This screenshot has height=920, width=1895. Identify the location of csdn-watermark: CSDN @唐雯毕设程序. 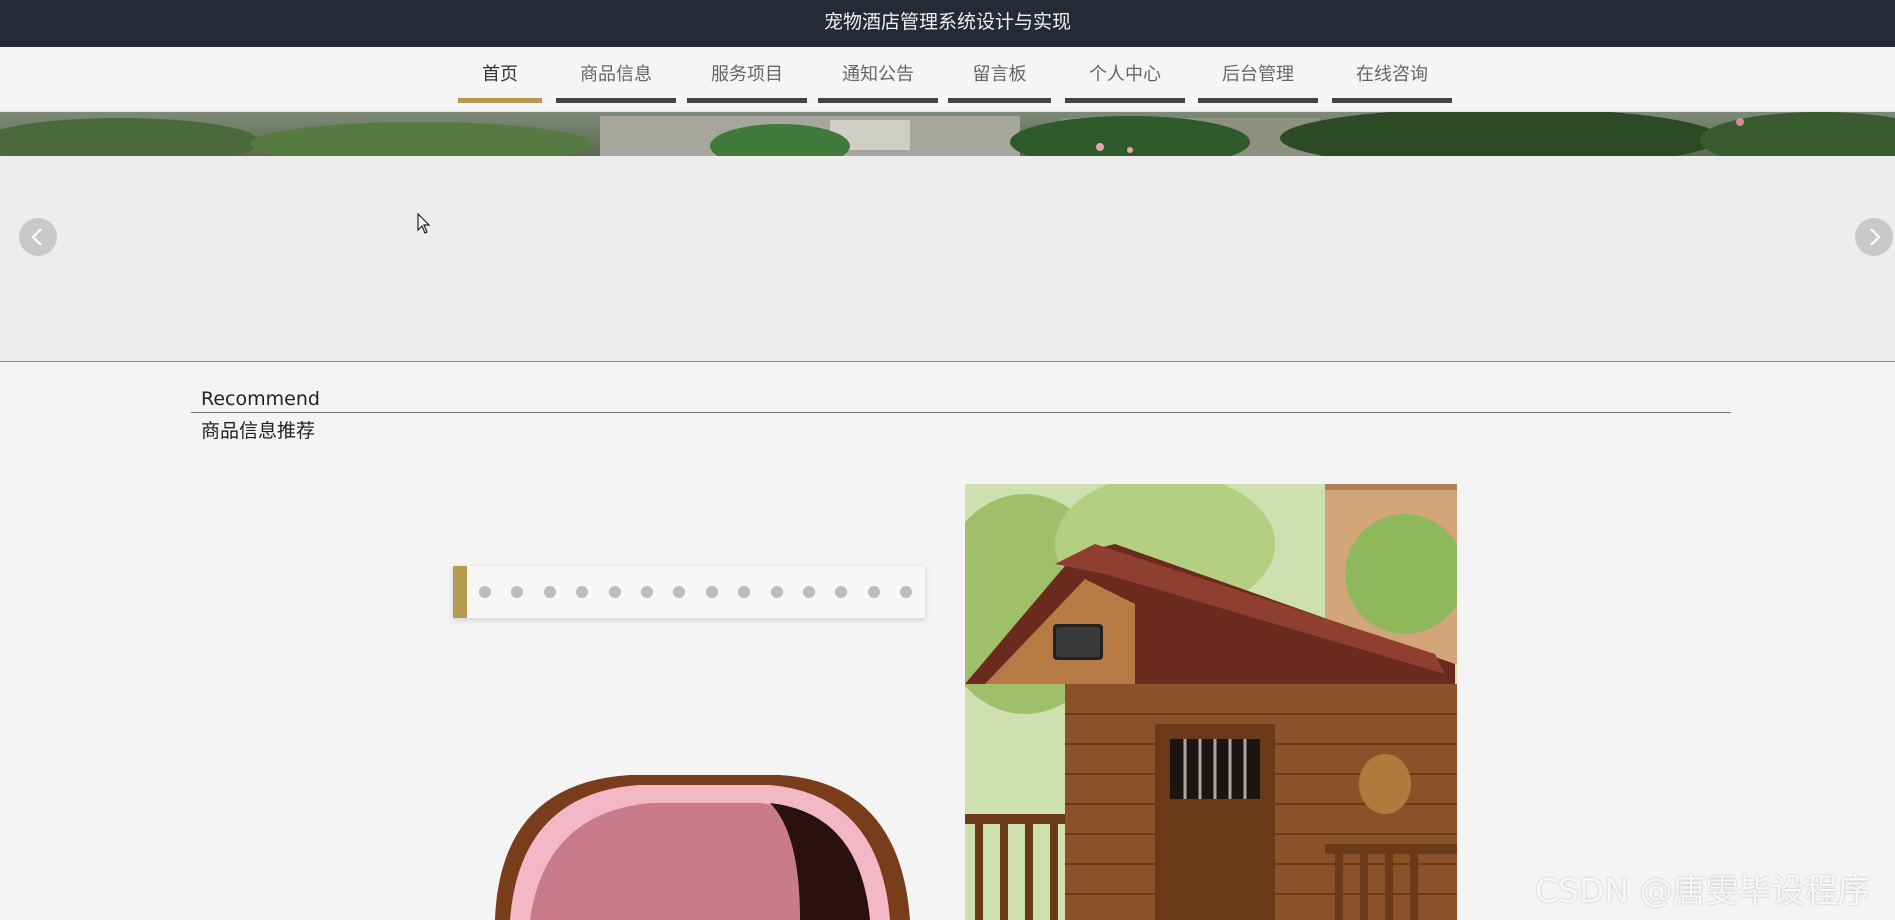
(1703, 890).